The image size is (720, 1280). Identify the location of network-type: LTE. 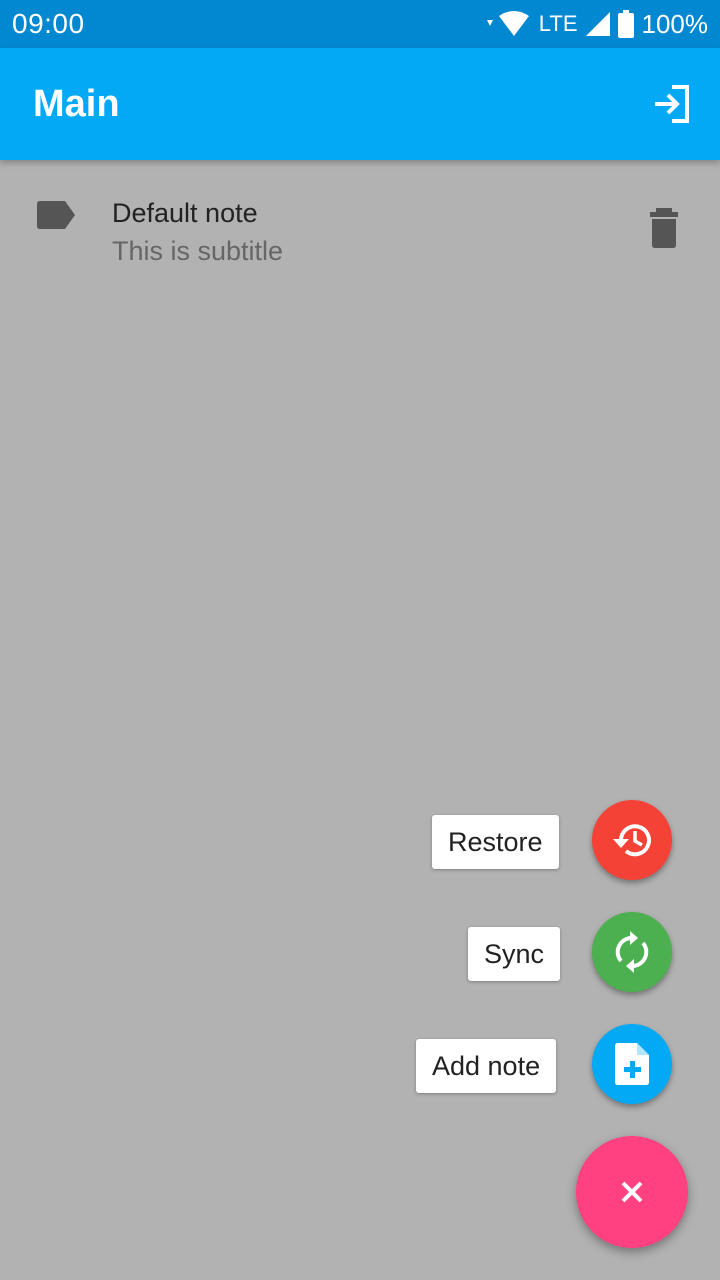
(558, 23).